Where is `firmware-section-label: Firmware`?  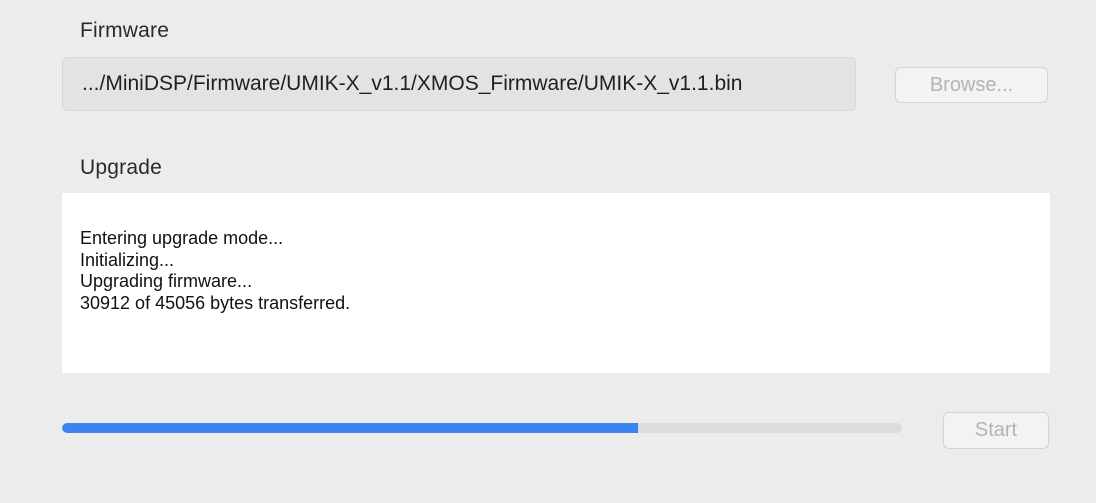
firmware-section-label: Firmware is located at coordinates (125, 30).